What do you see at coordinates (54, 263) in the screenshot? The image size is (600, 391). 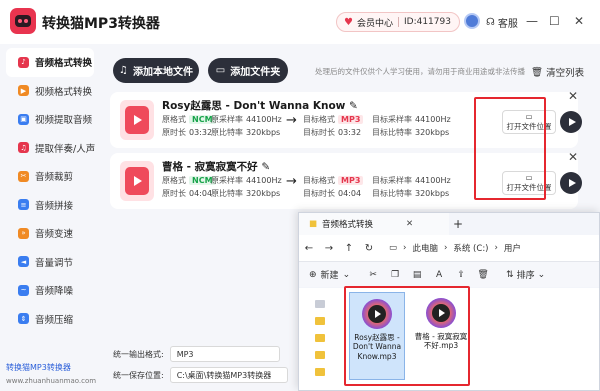 I see `sidebar-item-label: 音量调节` at bounding box center [54, 263].